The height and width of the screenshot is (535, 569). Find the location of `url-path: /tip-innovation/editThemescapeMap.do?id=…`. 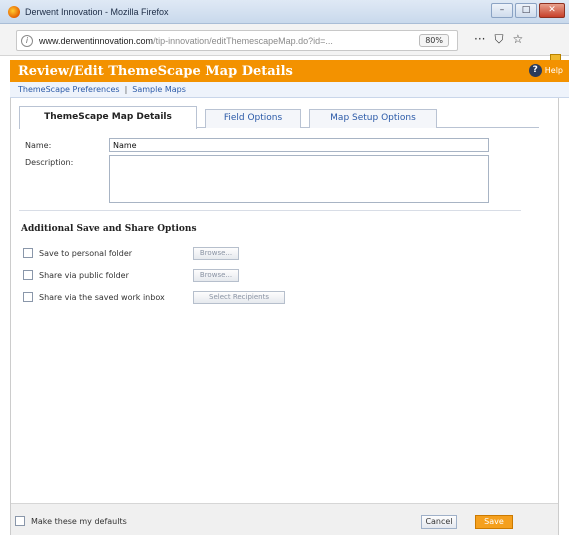

url-path: /tip-innovation/editThemescapeMap.do?id=… is located at coordinates (243, 40).